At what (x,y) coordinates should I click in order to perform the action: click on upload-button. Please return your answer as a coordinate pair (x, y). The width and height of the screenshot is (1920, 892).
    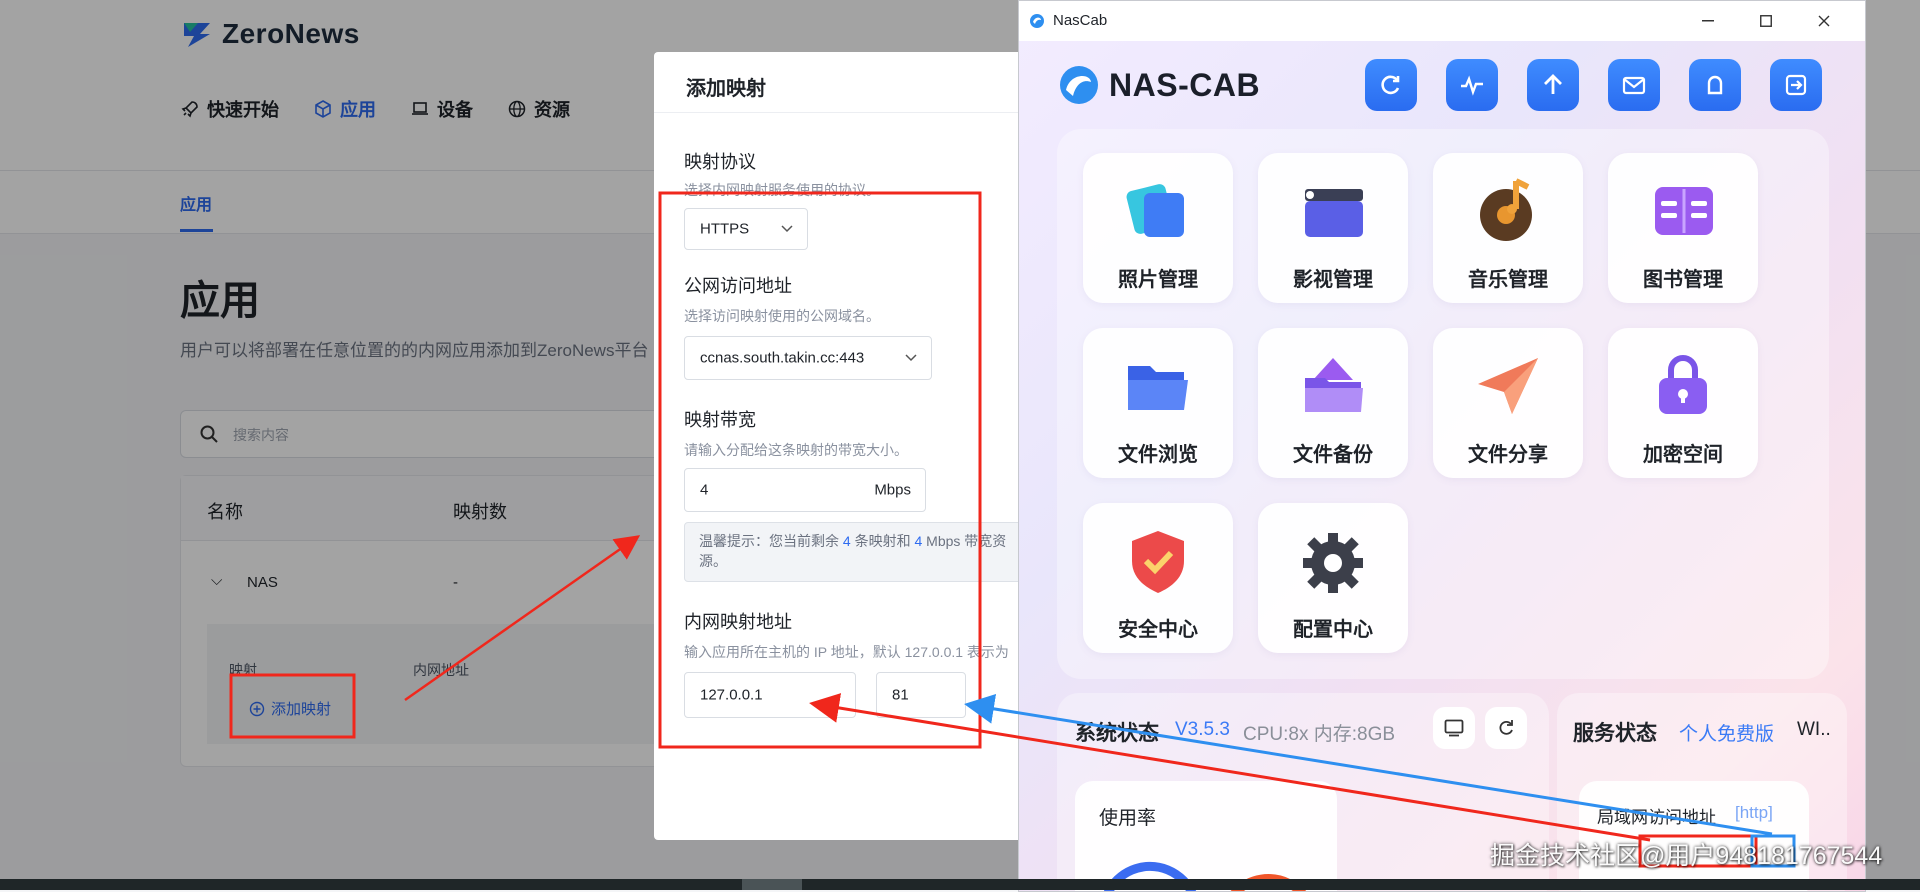
    Looking at the image, I should click on (1553, 85).